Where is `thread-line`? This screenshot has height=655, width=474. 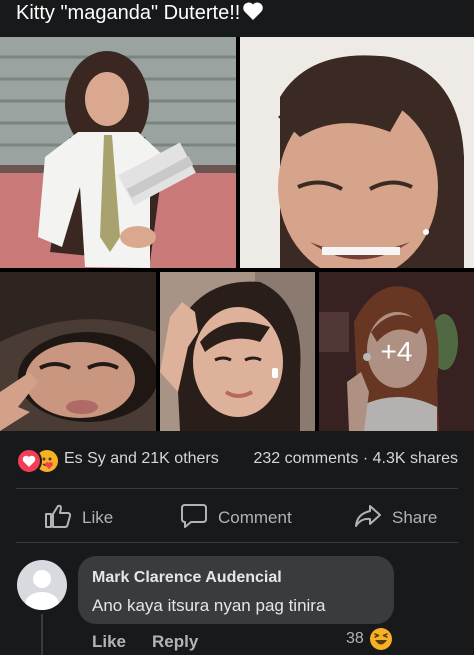 thread-line is located at coordinates (42, 634).